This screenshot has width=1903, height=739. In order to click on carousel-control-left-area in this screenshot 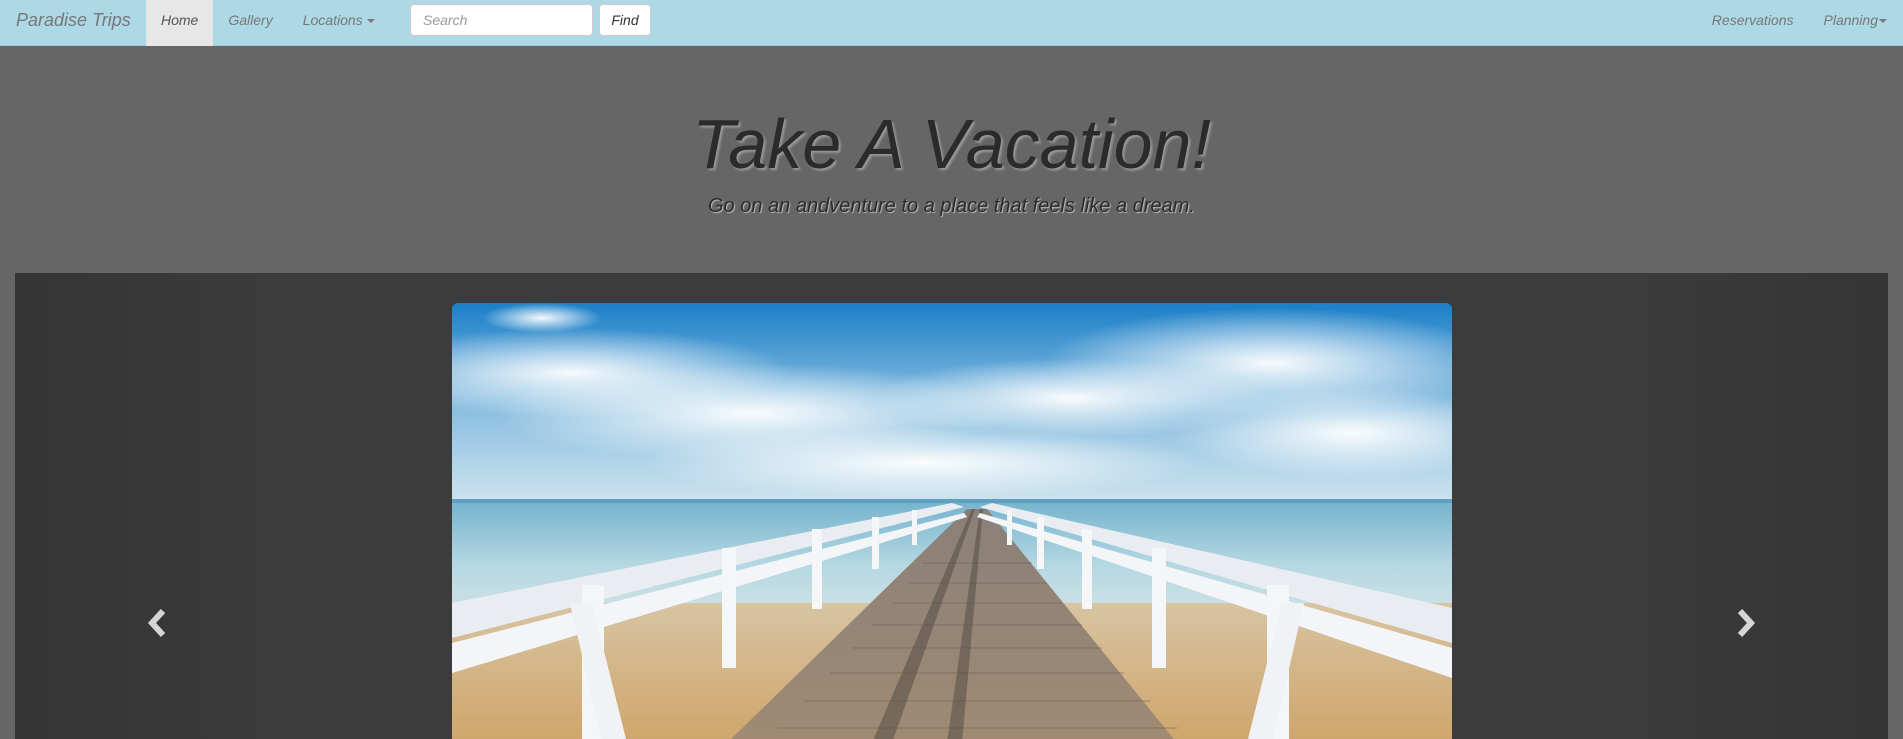, I will do `click(165, 506)`.